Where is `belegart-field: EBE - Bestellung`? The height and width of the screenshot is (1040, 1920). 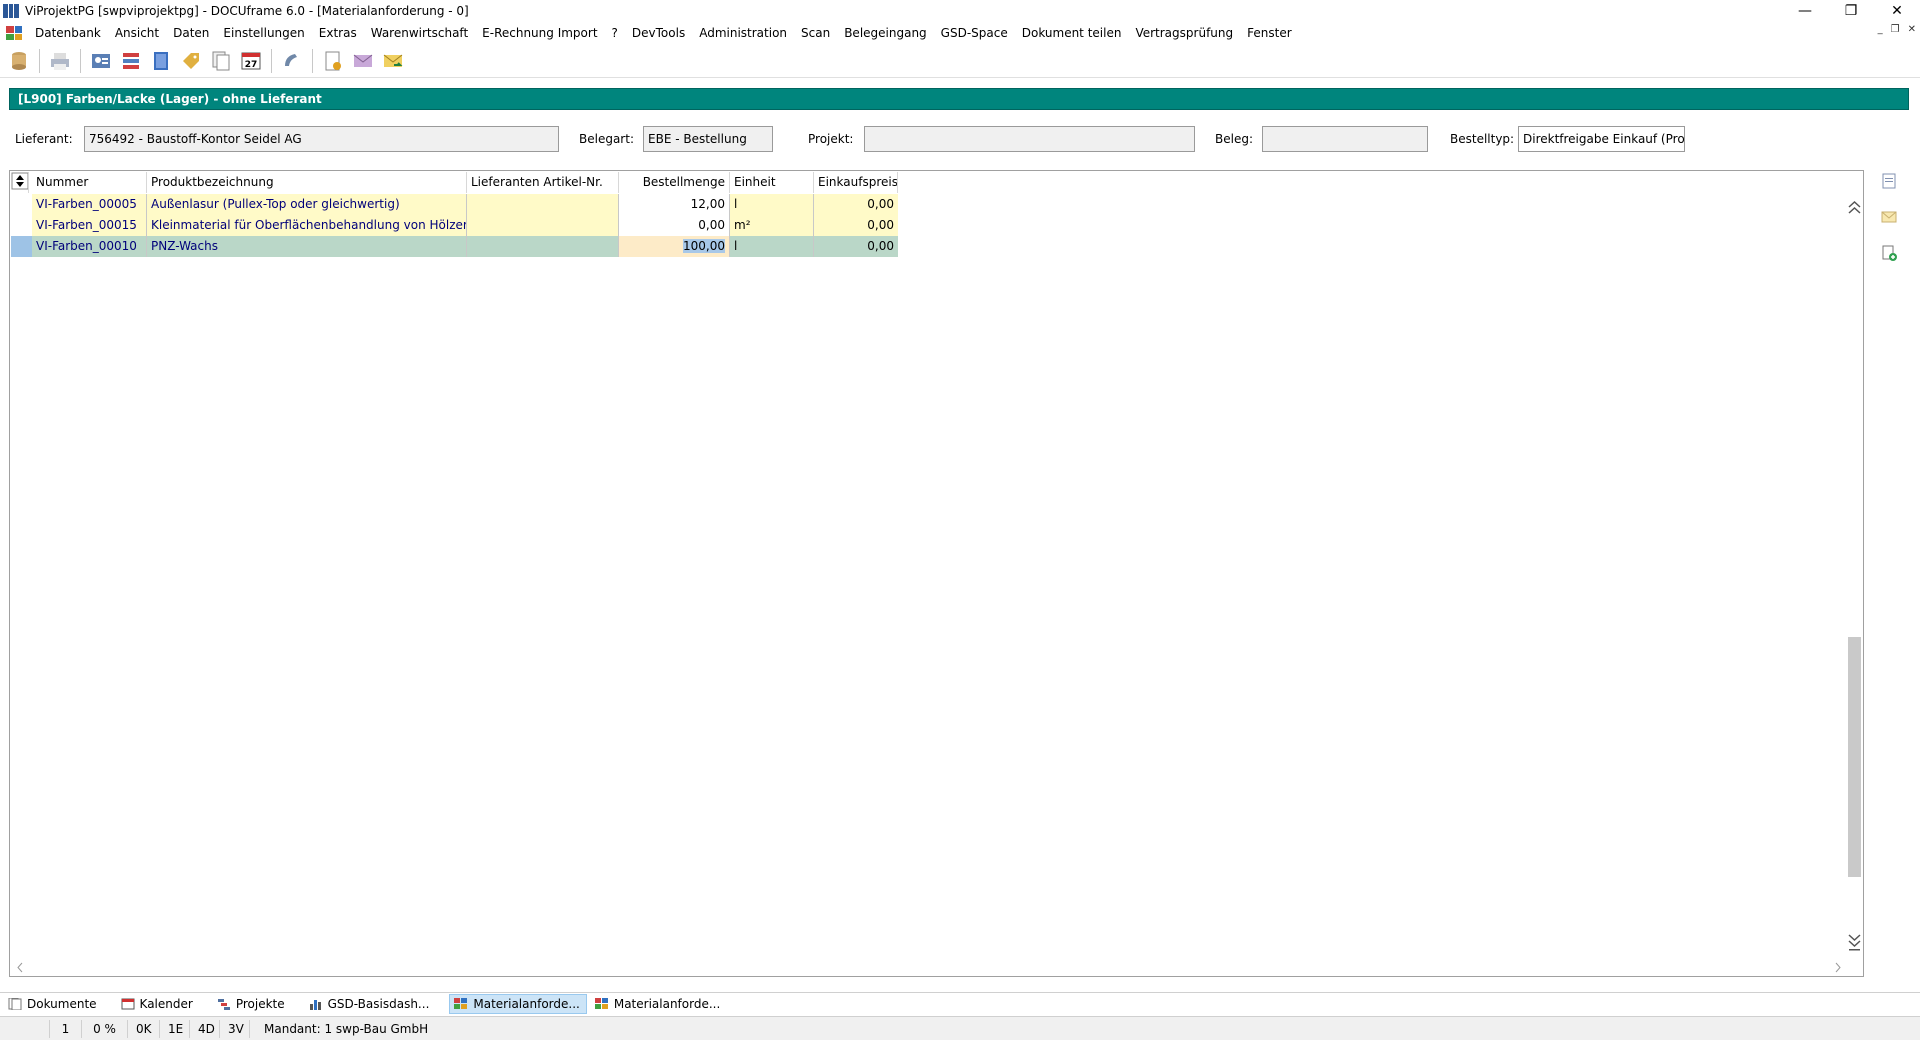 belegart-field: EBE - Bestellung is located at coordinates (708, 139).